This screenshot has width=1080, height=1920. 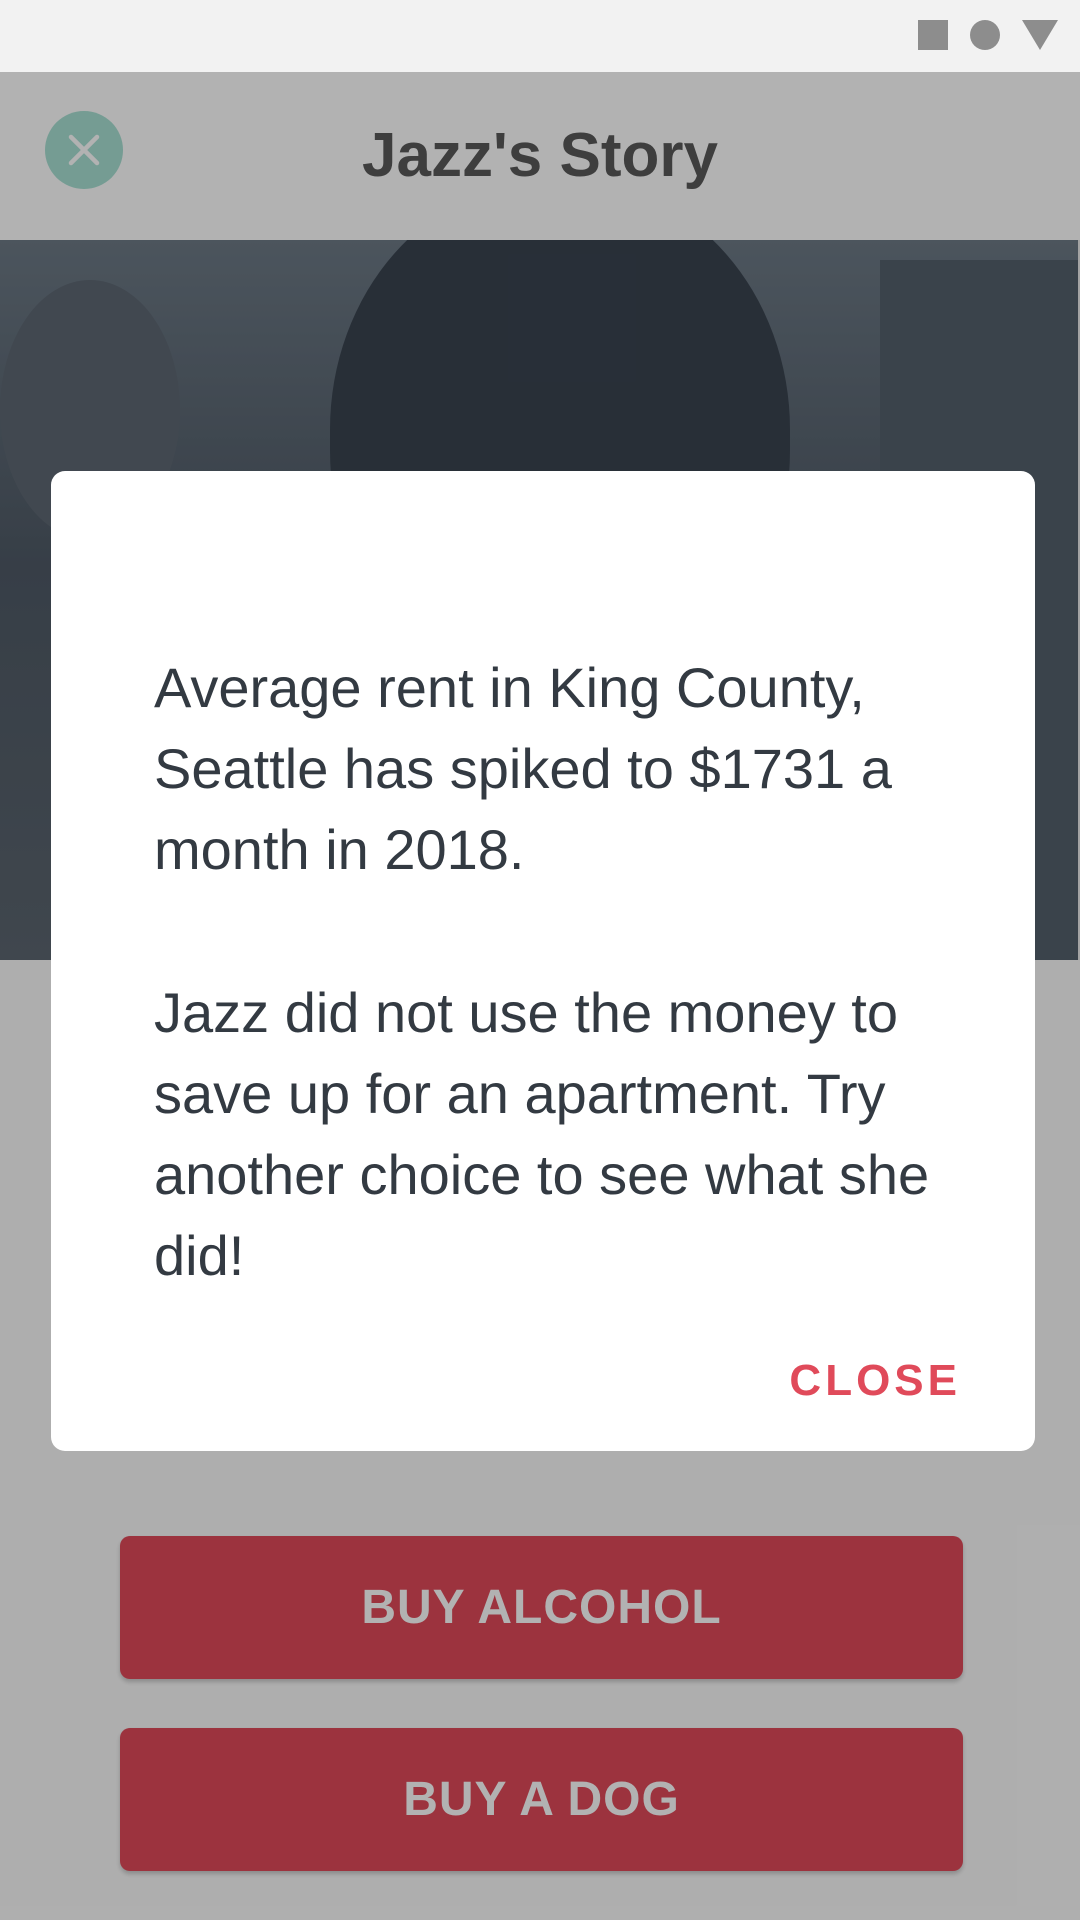 What do you see at coordinates (933, 35) in the screenshot?
I see `square-icon` at bounding box center [933, 35].